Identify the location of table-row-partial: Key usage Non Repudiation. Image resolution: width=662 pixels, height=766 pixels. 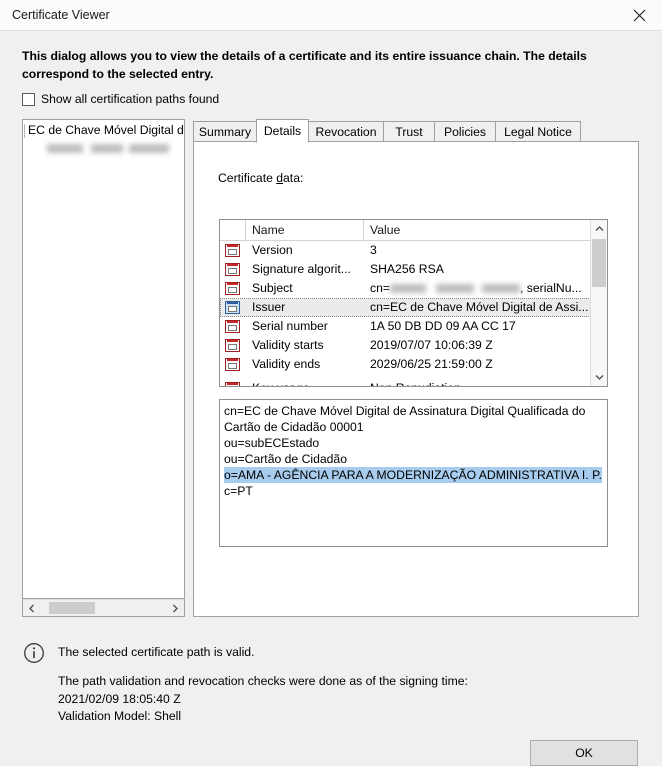
(413, 382).